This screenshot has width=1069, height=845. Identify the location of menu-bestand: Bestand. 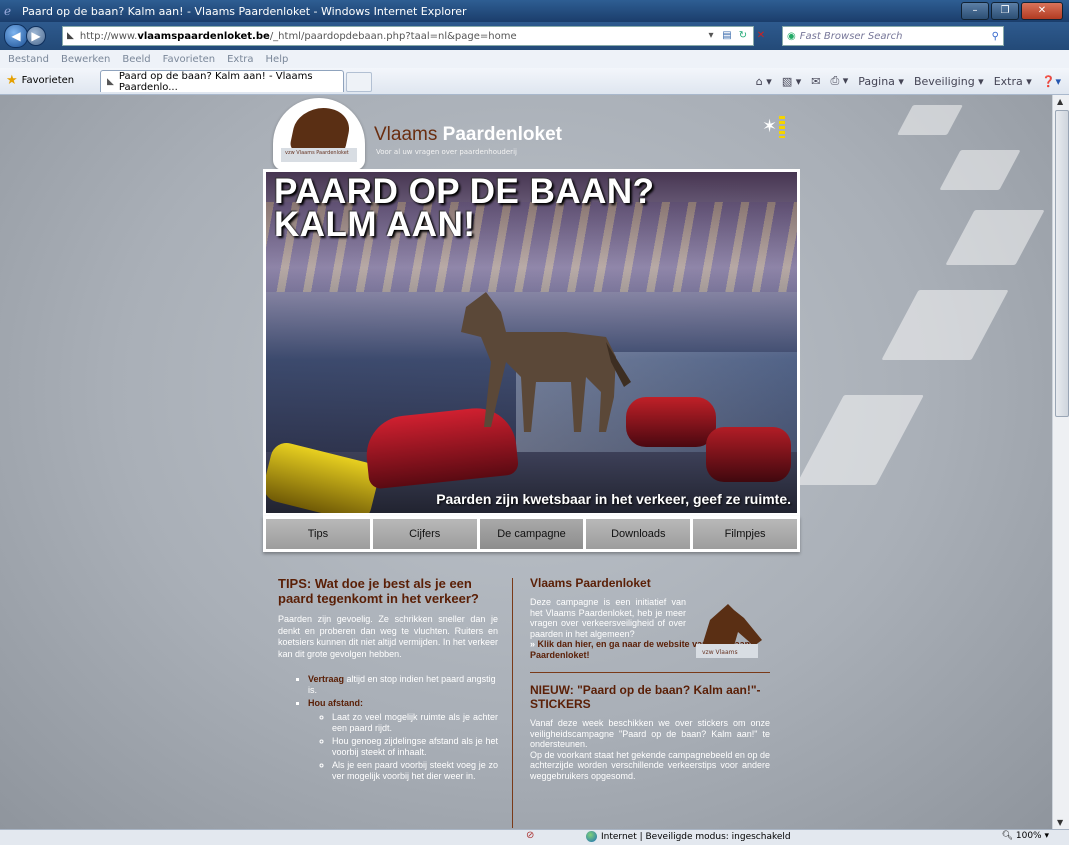
(28, 59).